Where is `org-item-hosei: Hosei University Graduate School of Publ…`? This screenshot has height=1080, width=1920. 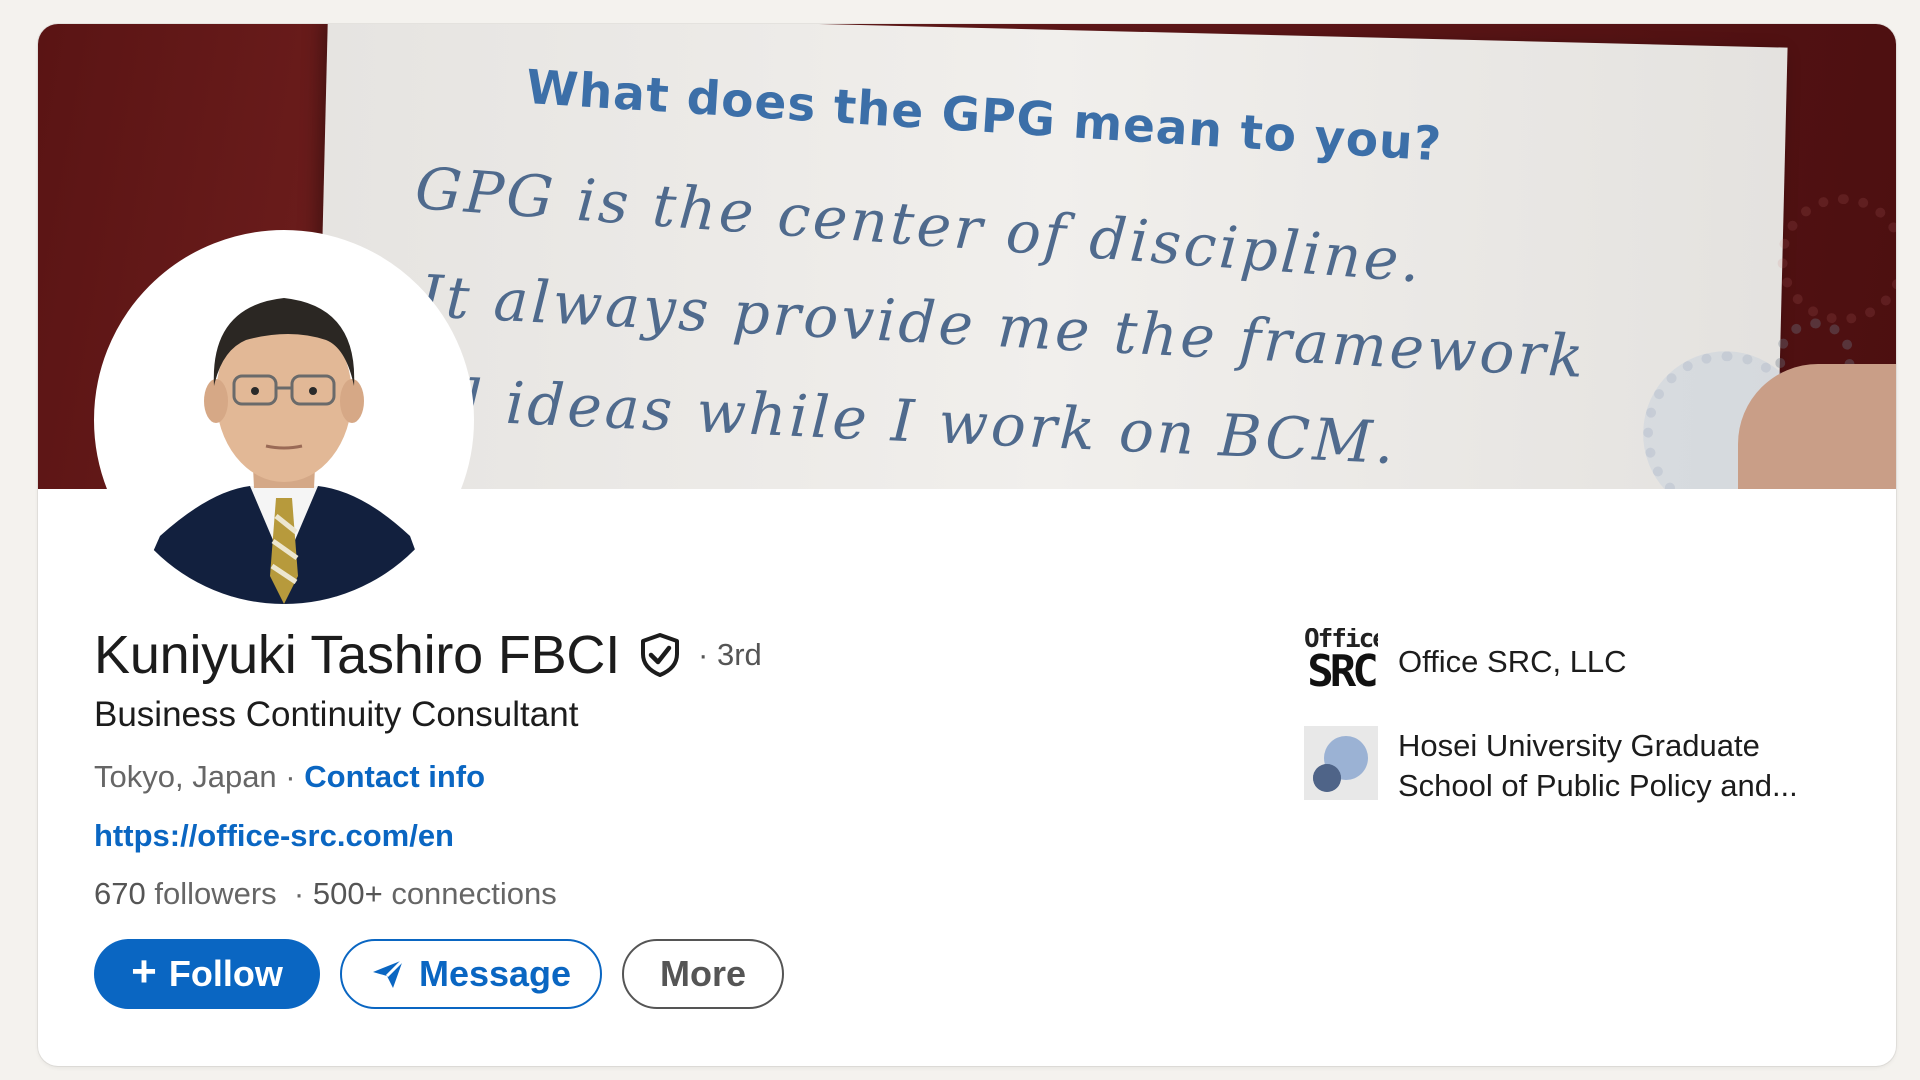
org-item-hosei: Hosei University Graduate School of Publ… is located at coordinates (1571, 766).